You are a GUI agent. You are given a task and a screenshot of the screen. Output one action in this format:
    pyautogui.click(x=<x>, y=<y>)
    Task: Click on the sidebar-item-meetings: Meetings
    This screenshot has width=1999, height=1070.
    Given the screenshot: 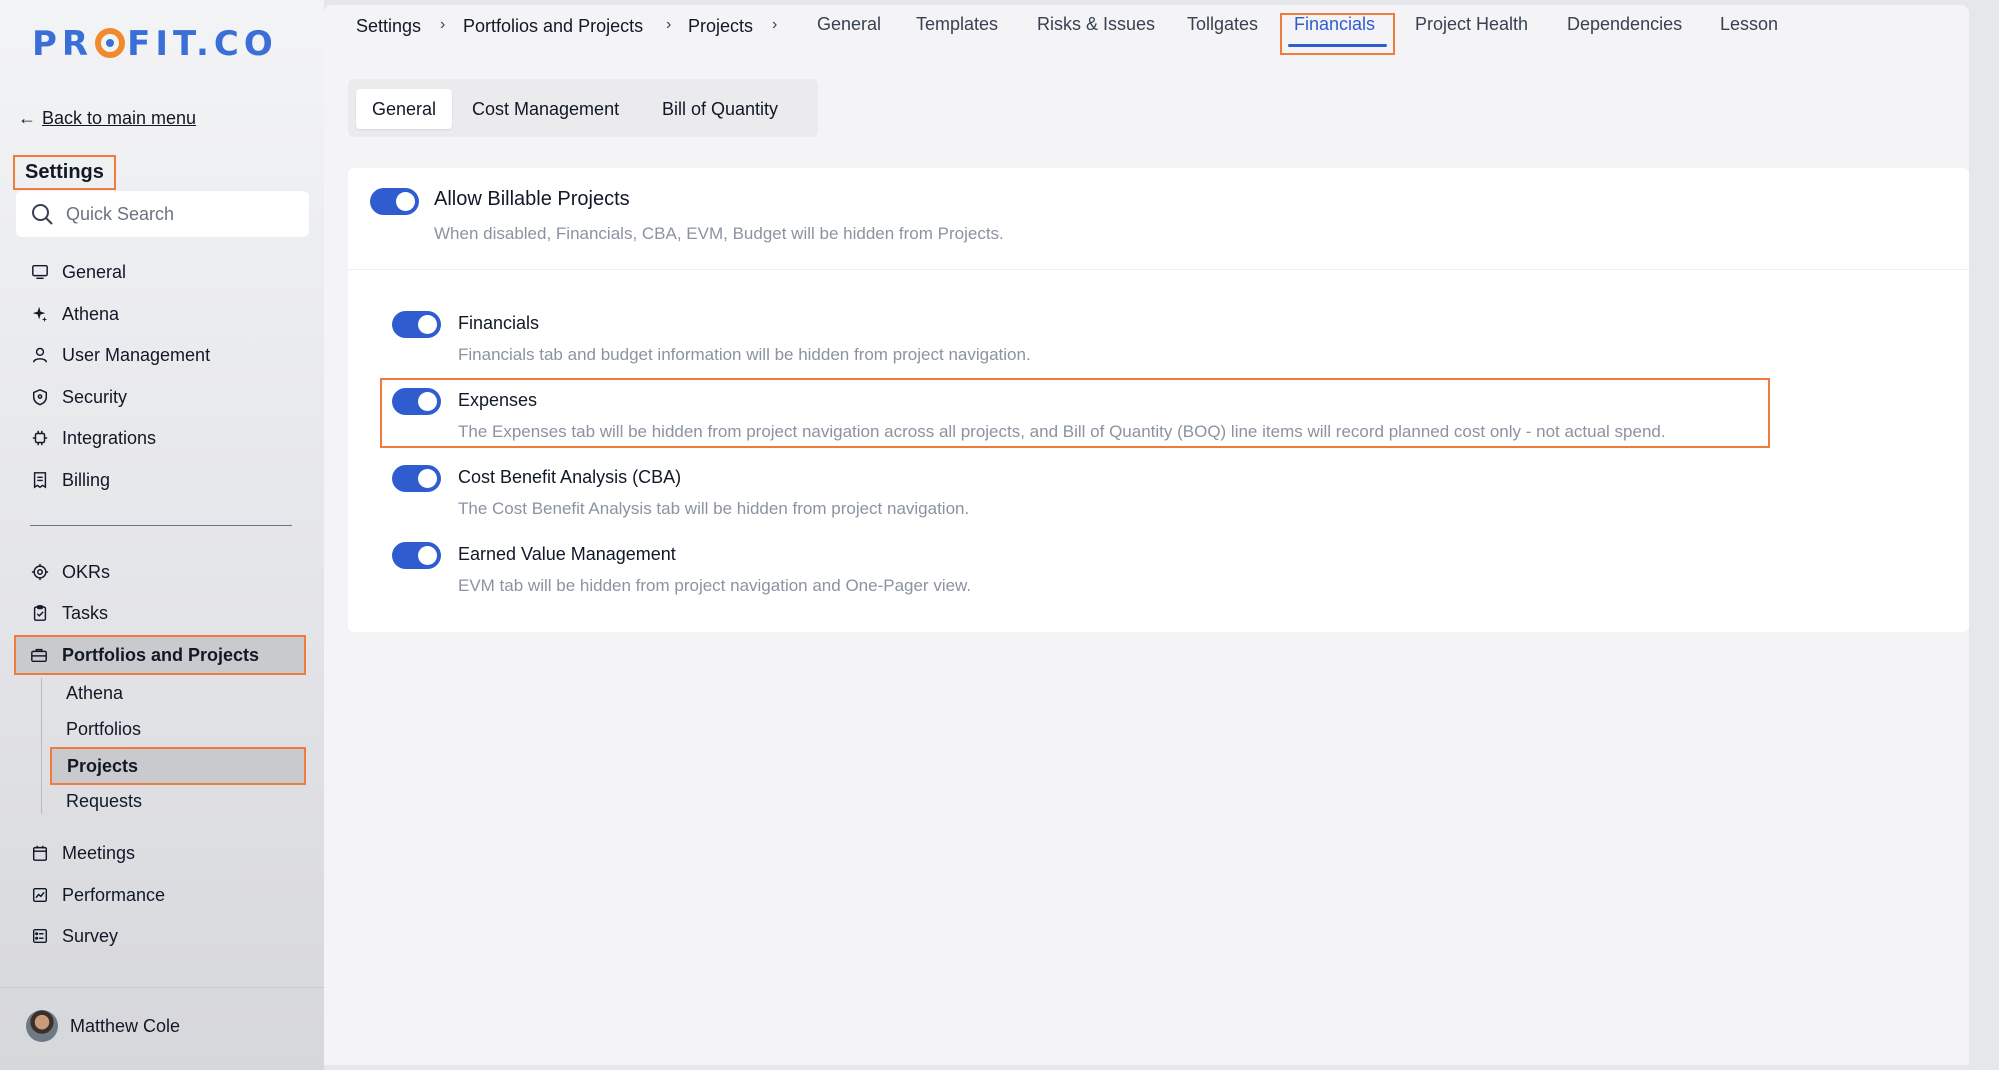 What is the action you would take?
    pyautogui.click(x=82, y=853)
    